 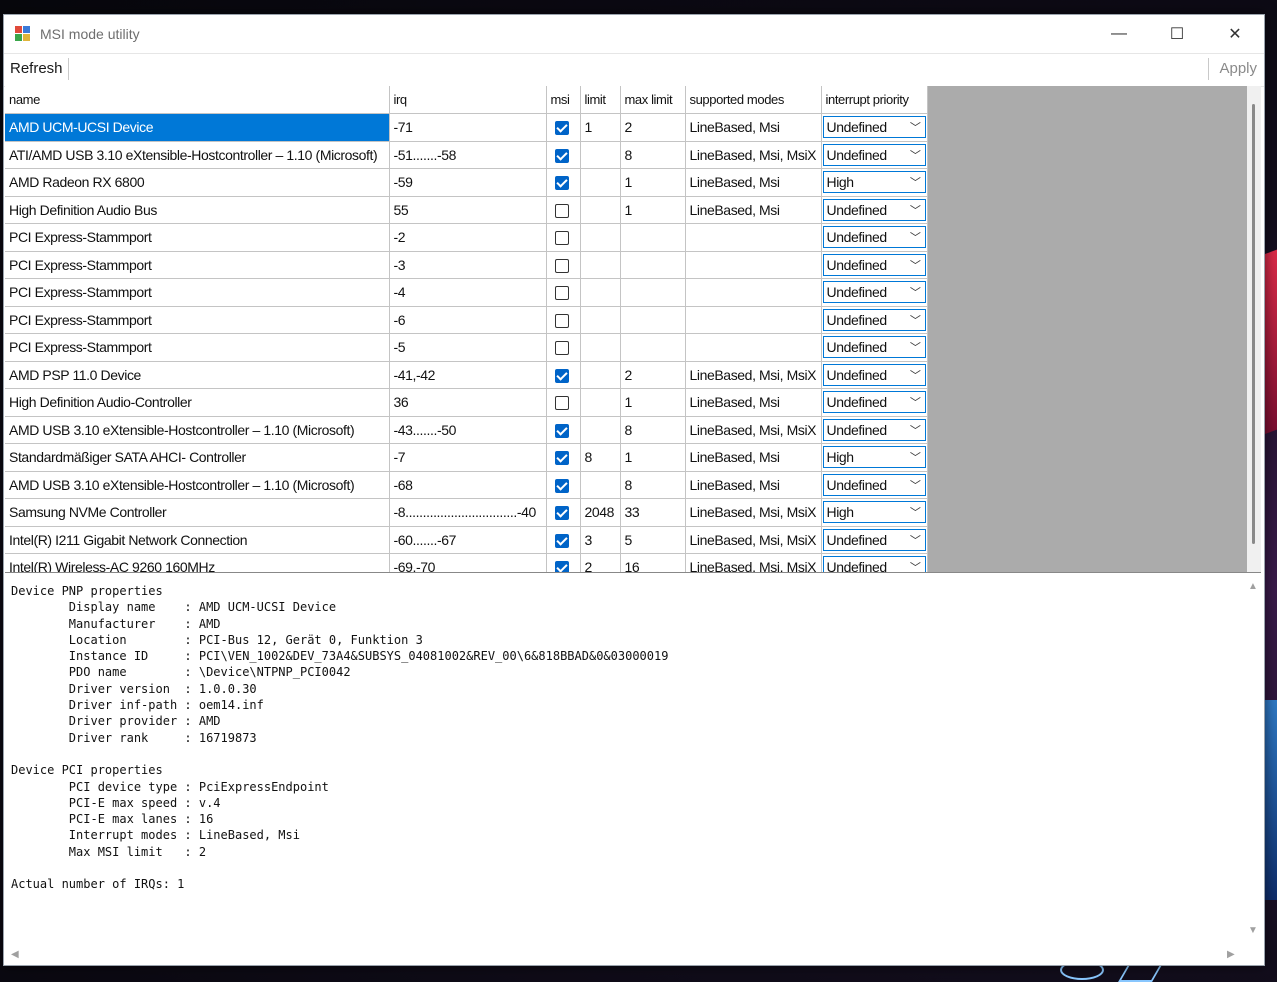 I want to click on scroll-left-icon: ◀, so click(x=15, y=954).